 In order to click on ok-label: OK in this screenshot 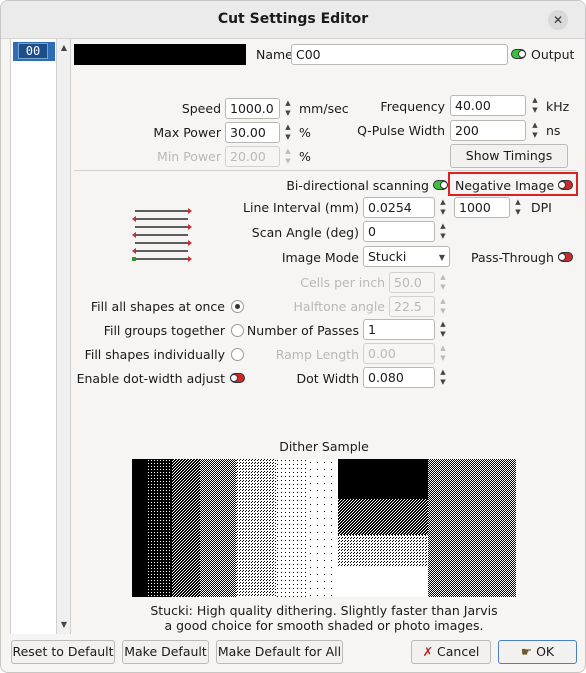, I will do `click(545, 651)`.